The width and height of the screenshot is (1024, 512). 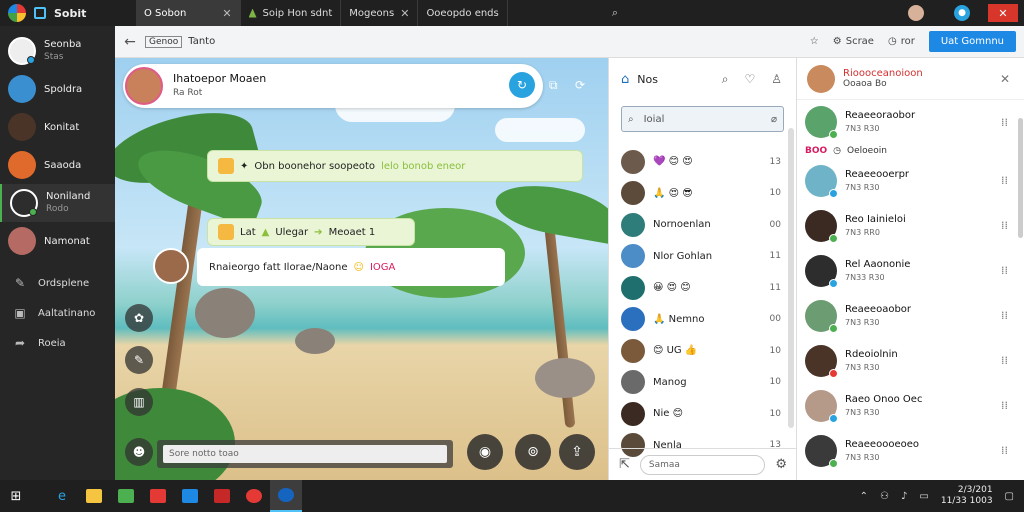 I want to click on list-item: 💜 😊 😍 13, so click(x=698, y=162).